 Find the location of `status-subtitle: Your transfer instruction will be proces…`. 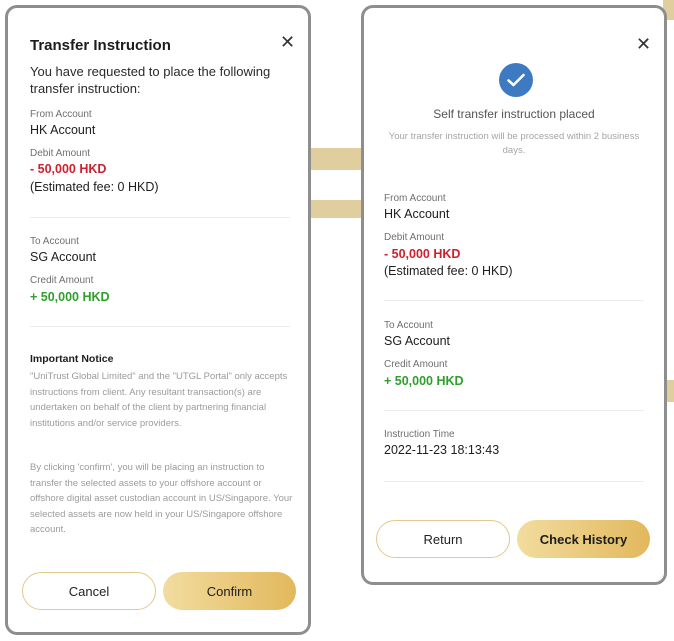

status-subtitle: Your transfer instruction will be proces… is located at coordinates (514, 143).